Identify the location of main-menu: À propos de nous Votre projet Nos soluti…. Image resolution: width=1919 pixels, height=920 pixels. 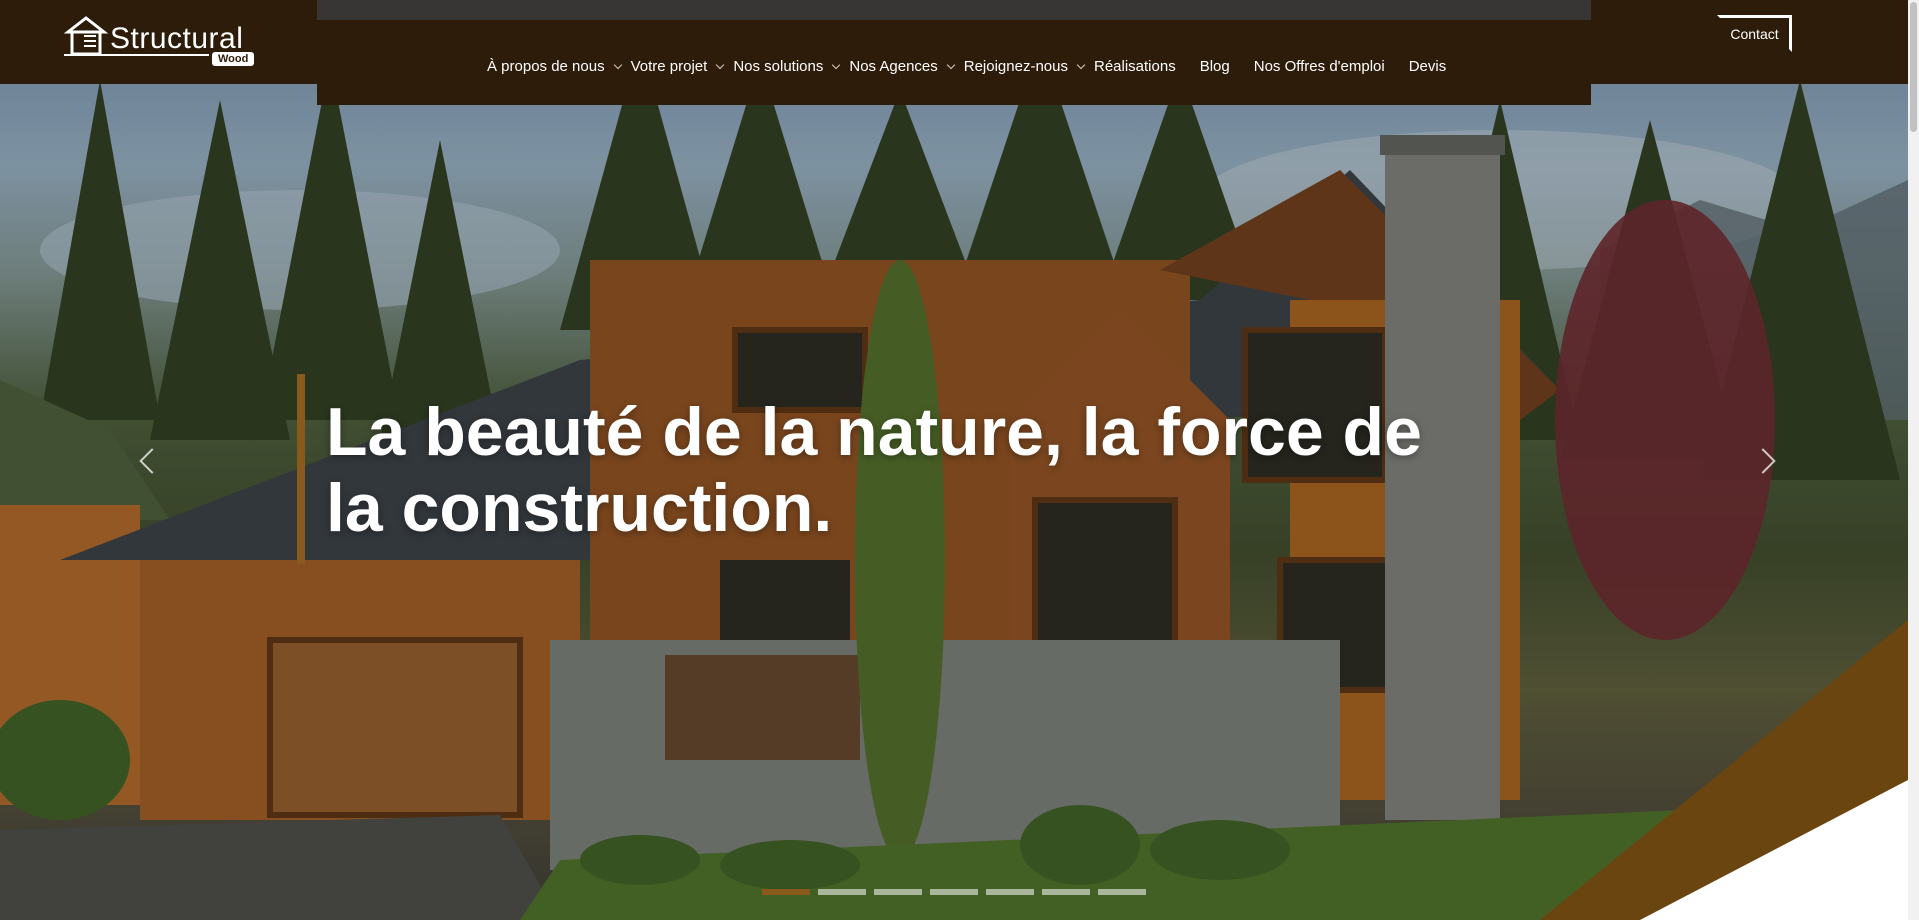
(978, 66).